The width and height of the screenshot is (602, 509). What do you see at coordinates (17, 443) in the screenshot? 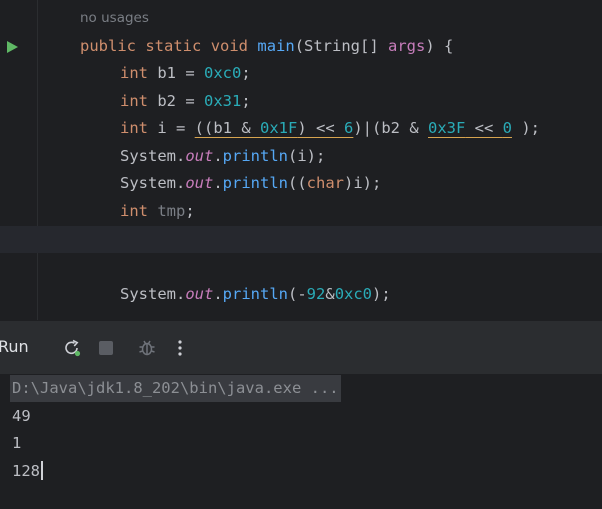
I see `console-output-line: 1` at bounding box center [17, 443].